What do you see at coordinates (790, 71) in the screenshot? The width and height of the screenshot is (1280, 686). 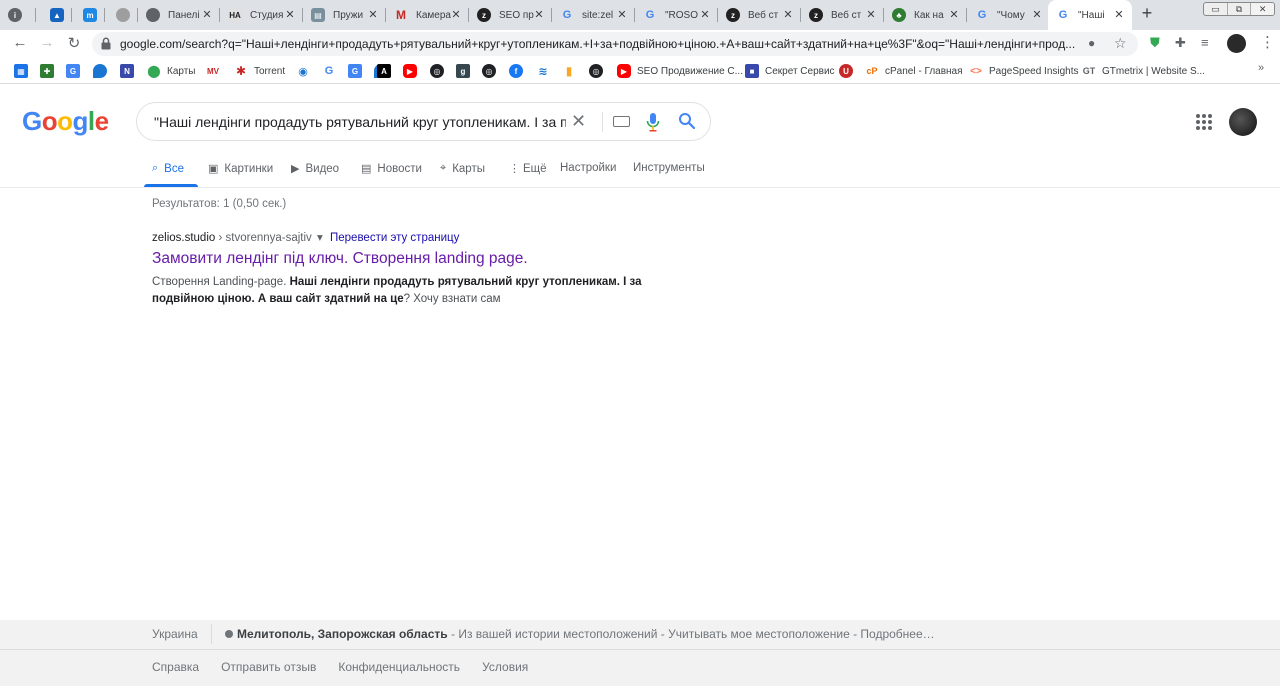 I see `bookmark-secret-service: ■ Секрет Сервис` at bounding box center [790, 71].